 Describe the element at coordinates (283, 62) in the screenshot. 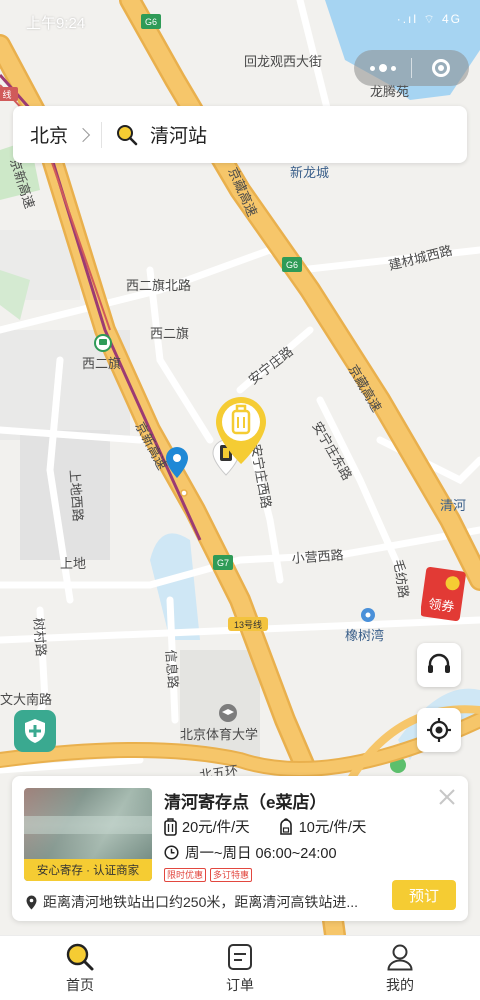

I see `map-label: 回龙观西大街` at that location.